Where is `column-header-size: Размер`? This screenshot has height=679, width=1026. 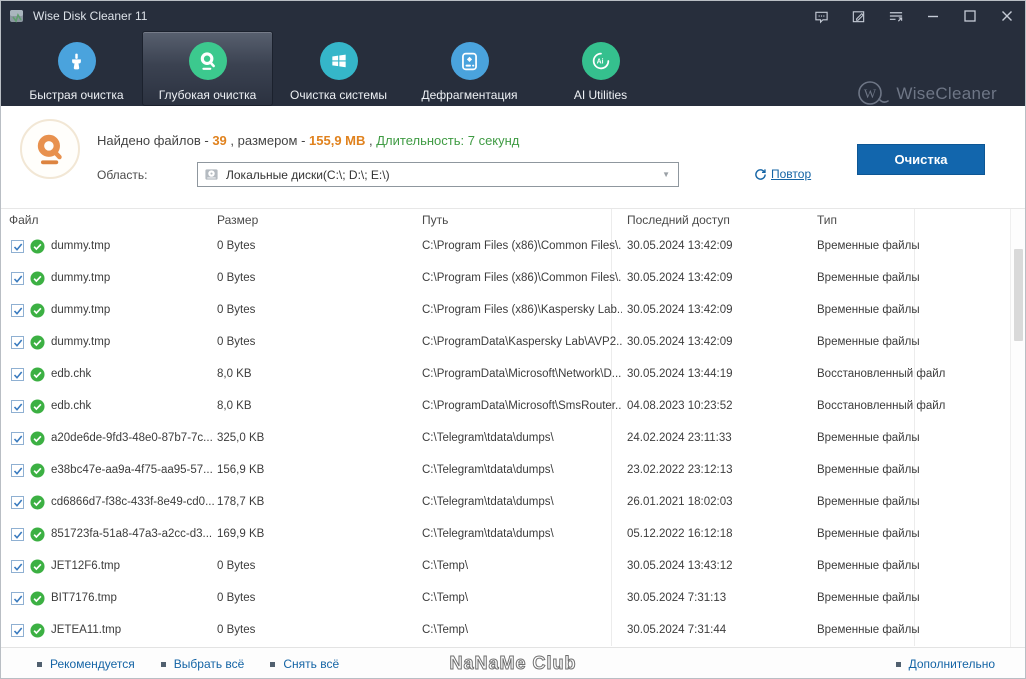
column-header-size: Размер is located at coordinates (237, 220).